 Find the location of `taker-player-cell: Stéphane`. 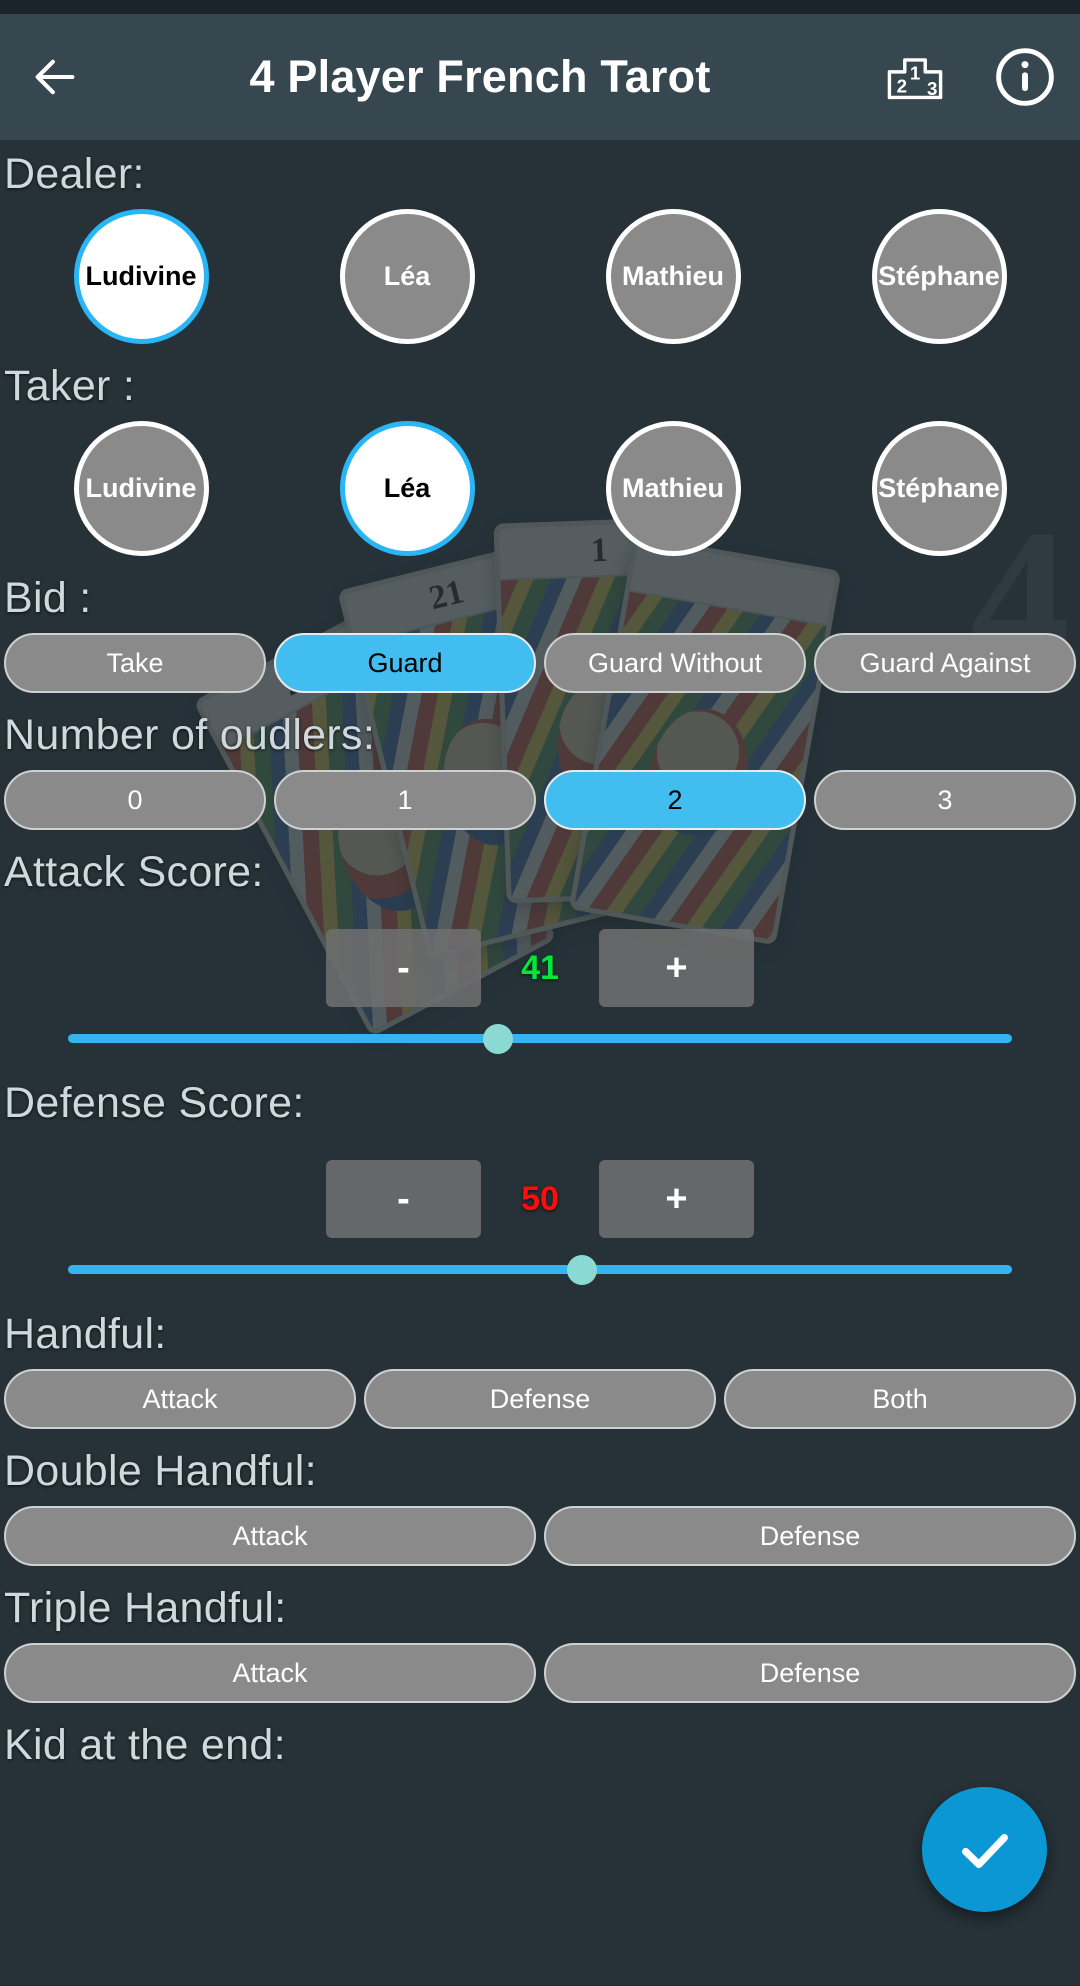

taker-player-cell: Stéphane is located at coordinates (939, 488).